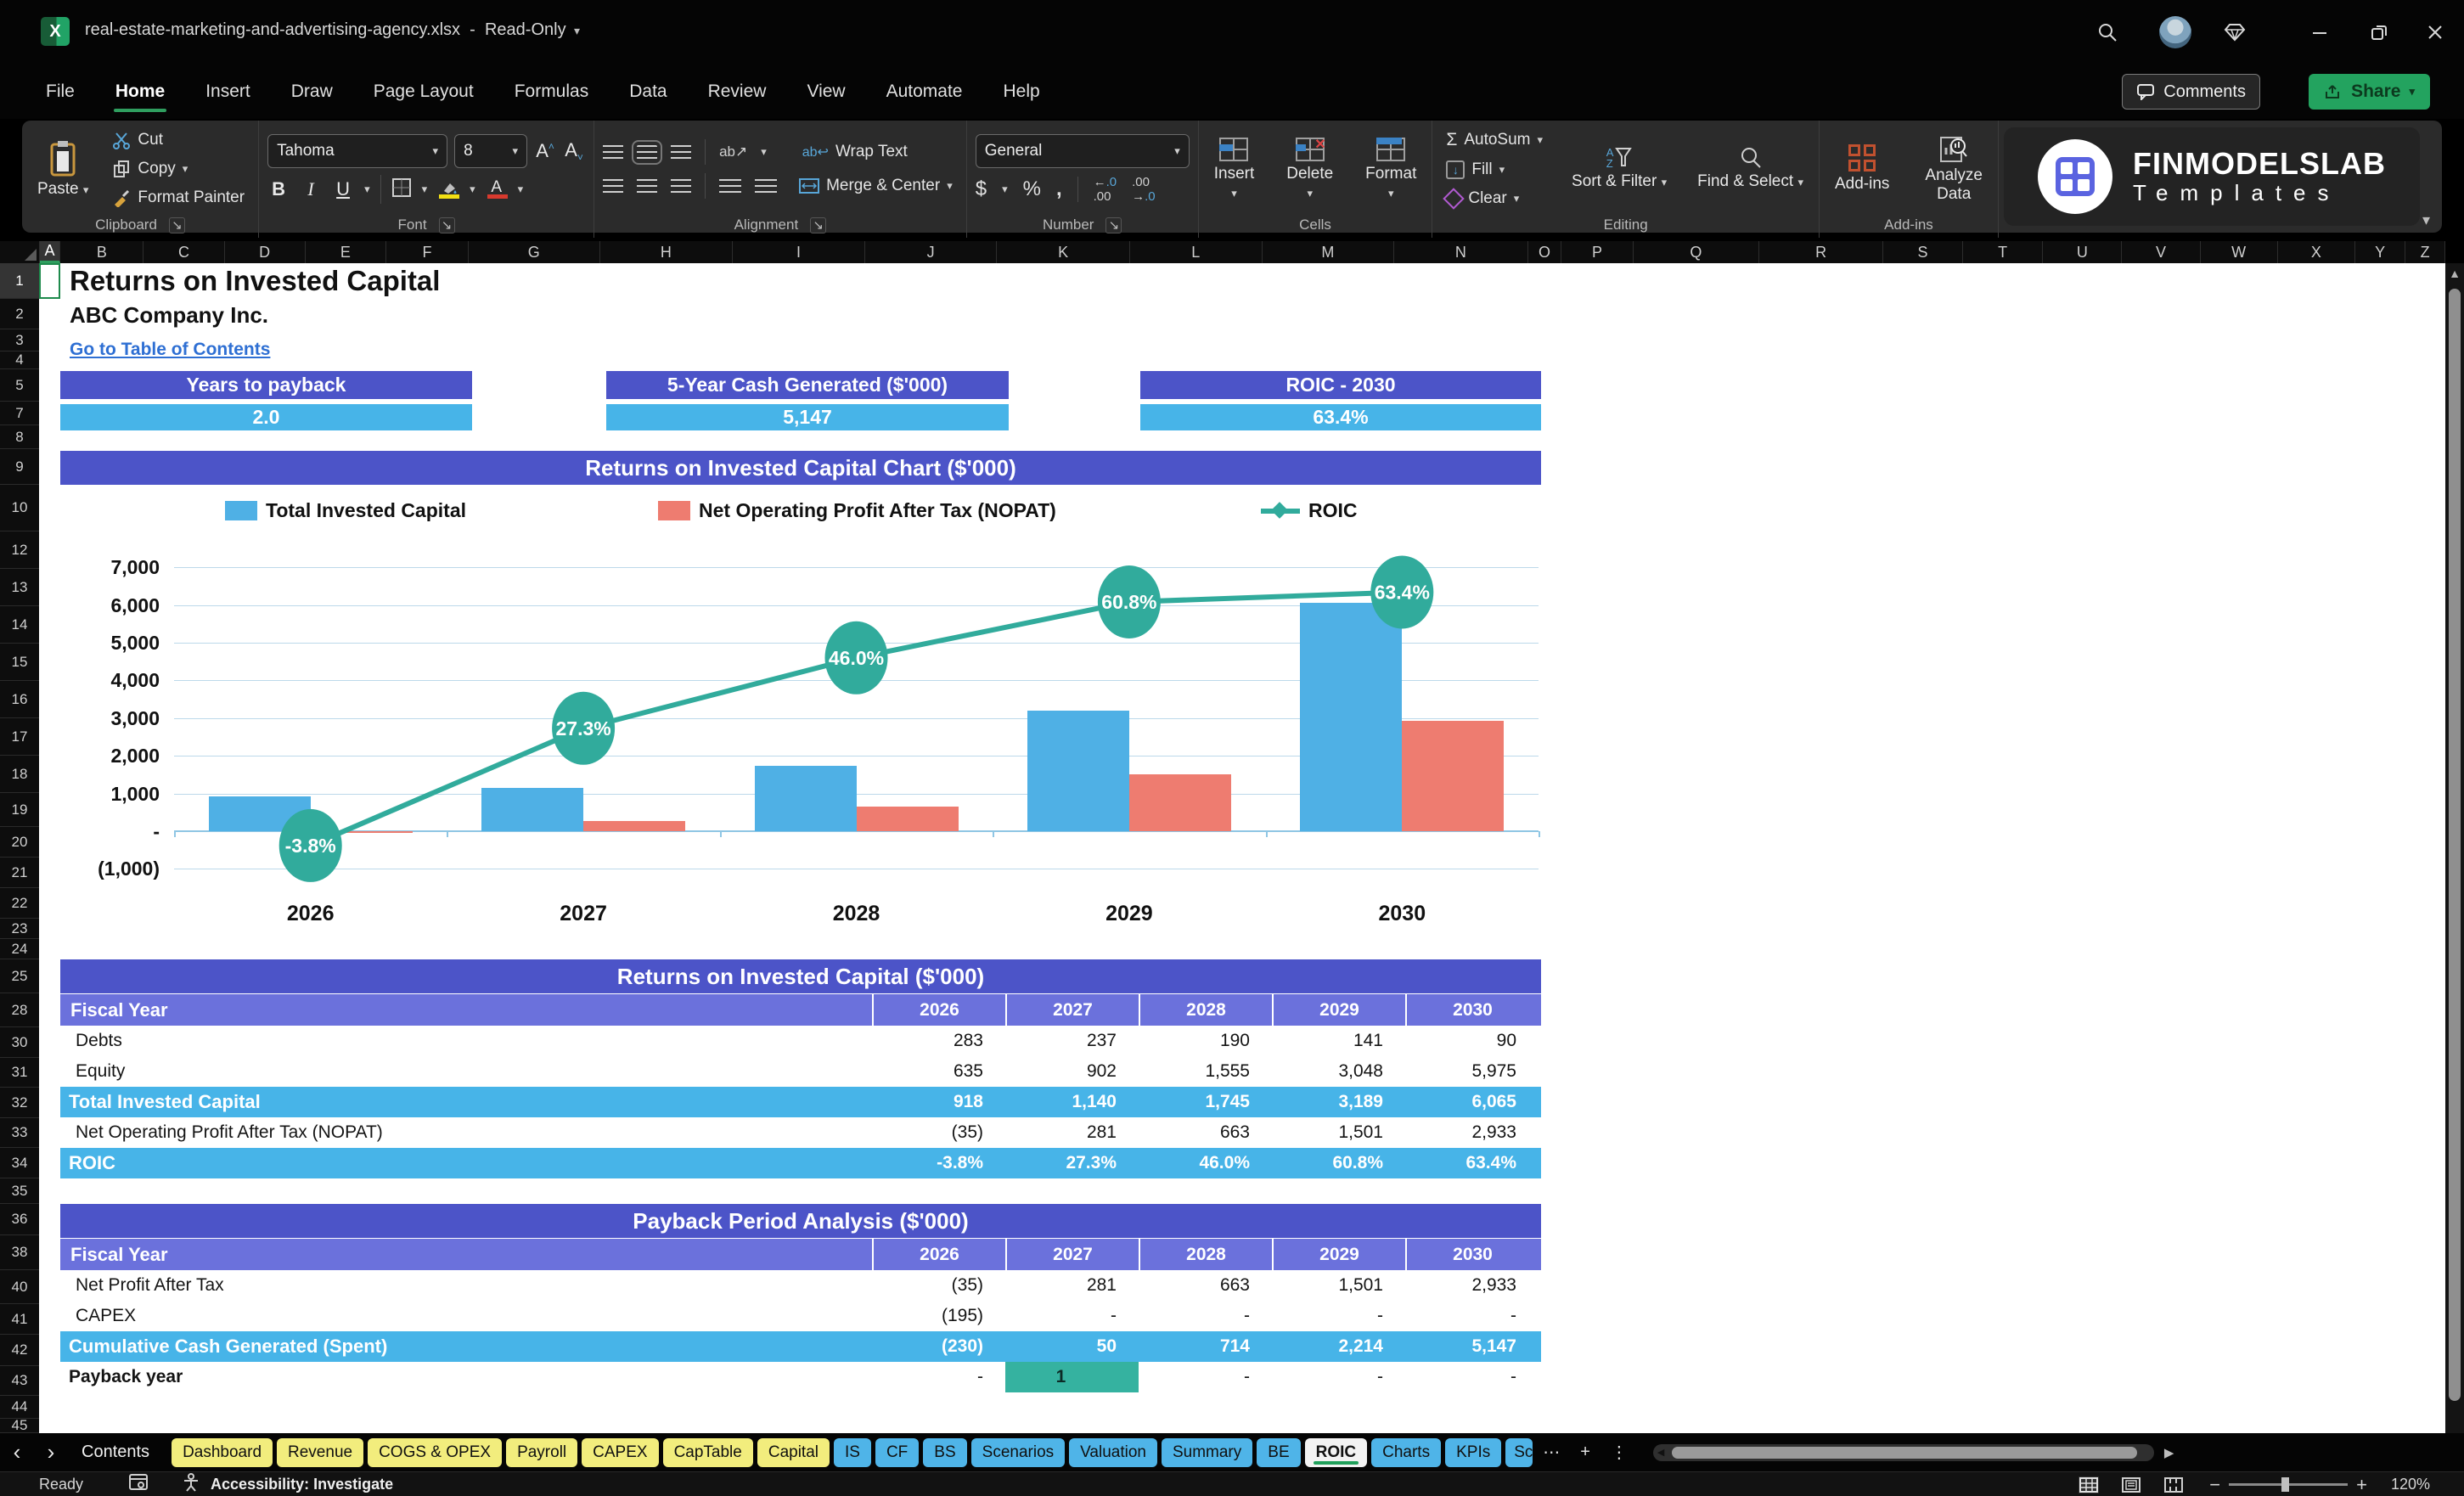  Describe the element at coordinates (1338, 1071) in the screenshot. I see `cell-value: 3,048` at that location.